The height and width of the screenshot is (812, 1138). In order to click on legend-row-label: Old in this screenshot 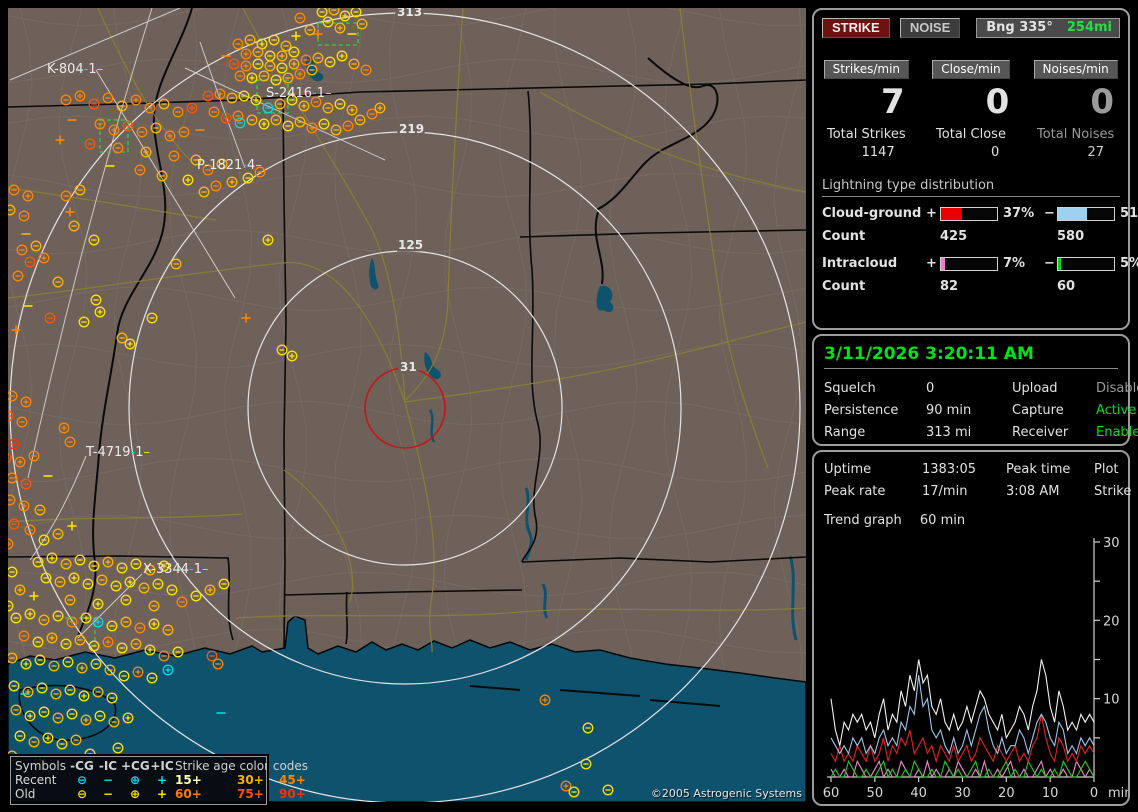, I will do `click(25, 794)`.